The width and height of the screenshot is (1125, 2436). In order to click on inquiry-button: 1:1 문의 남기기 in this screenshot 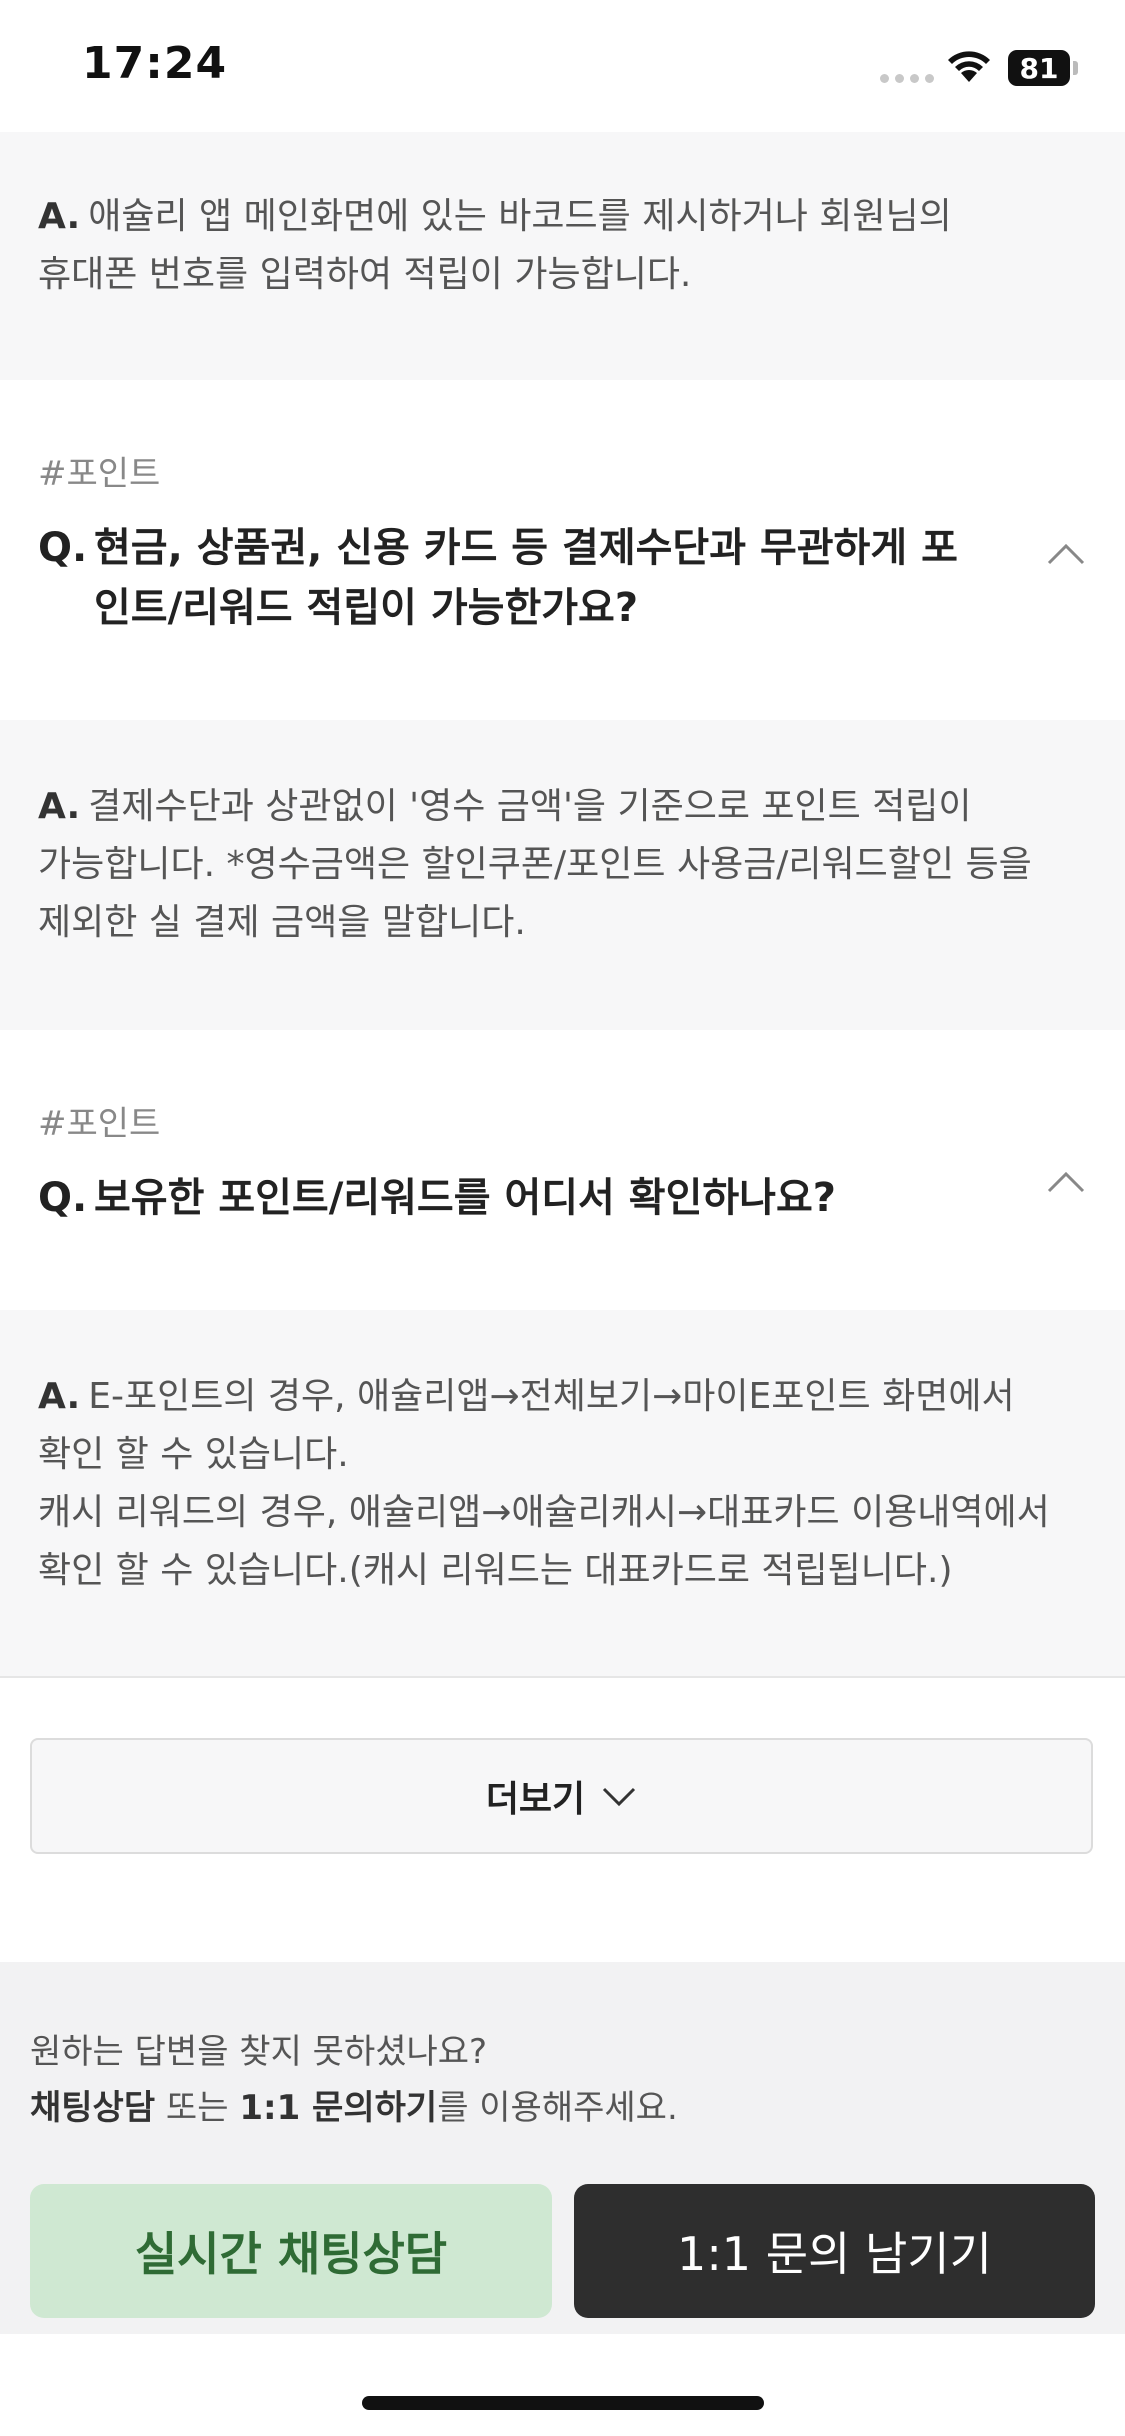, I will do `click(834, 2251)`.